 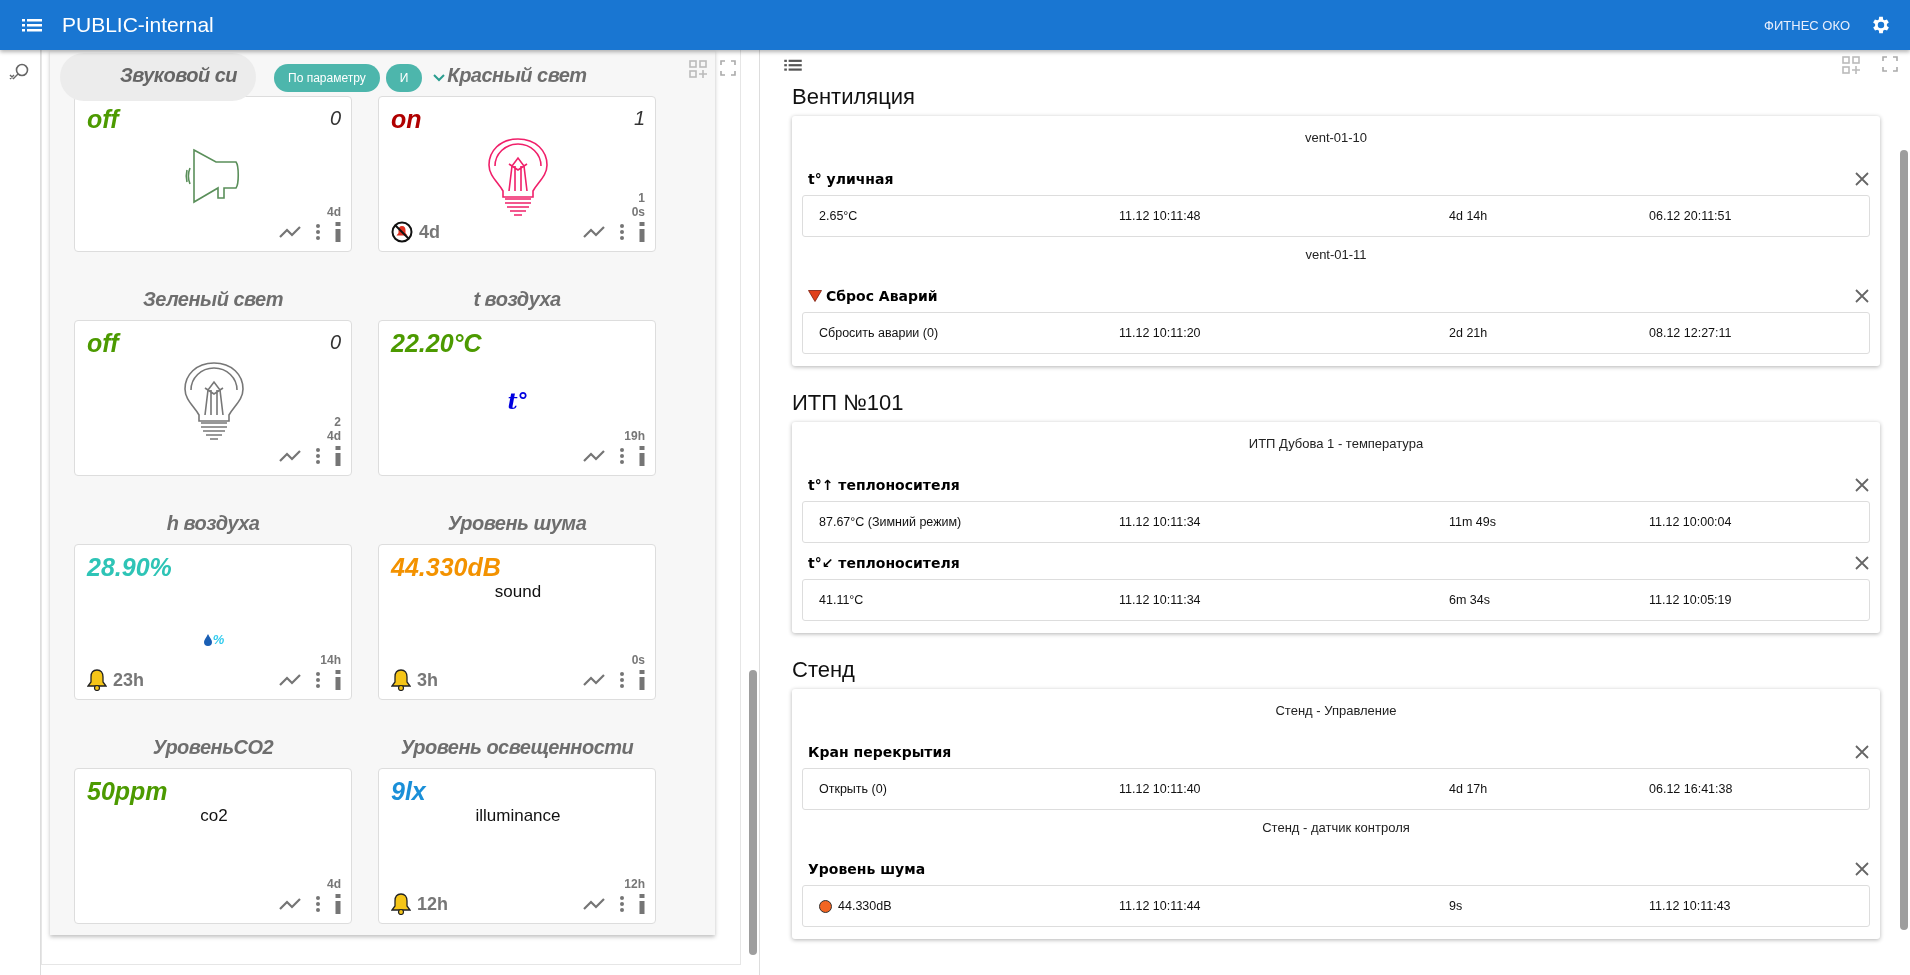 I want to click on item-title: Уровень шума, so click(x=867, y=869).